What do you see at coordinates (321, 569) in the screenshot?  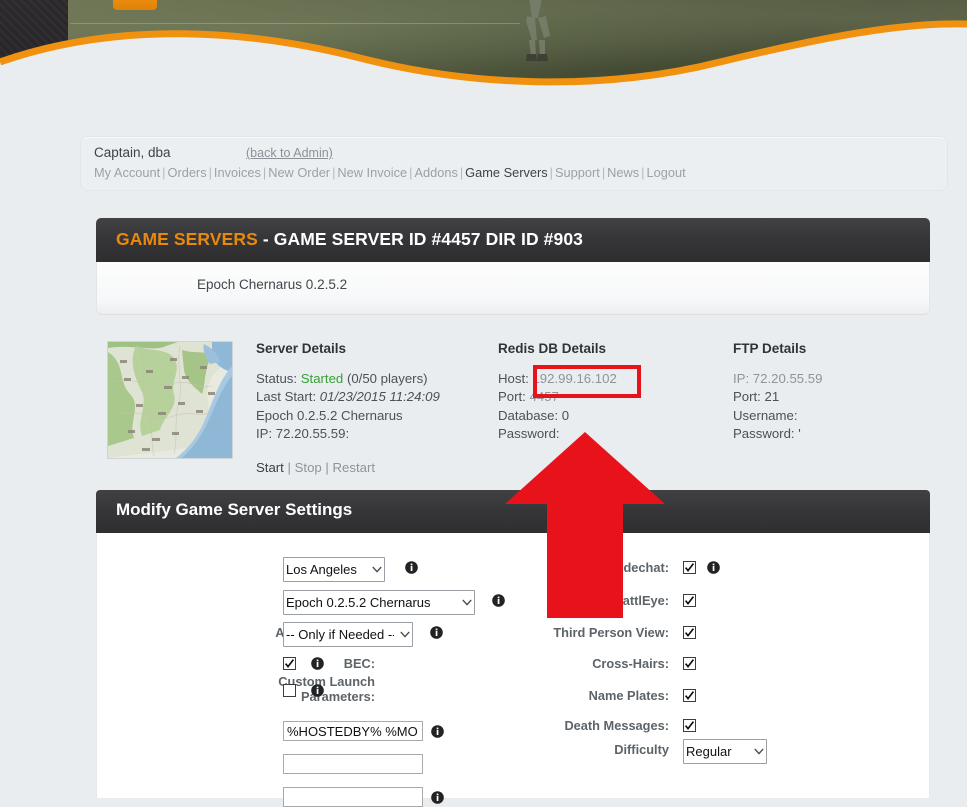 I see `select-location-value: Los Angeles` at bounding box center [321, 569].